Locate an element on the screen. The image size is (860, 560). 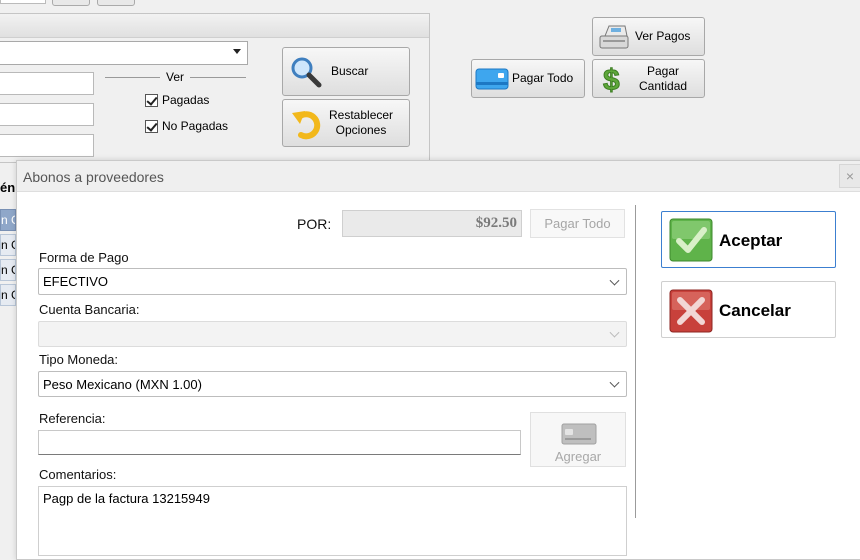
por-label: POR: is located at coordinates (314, 224).